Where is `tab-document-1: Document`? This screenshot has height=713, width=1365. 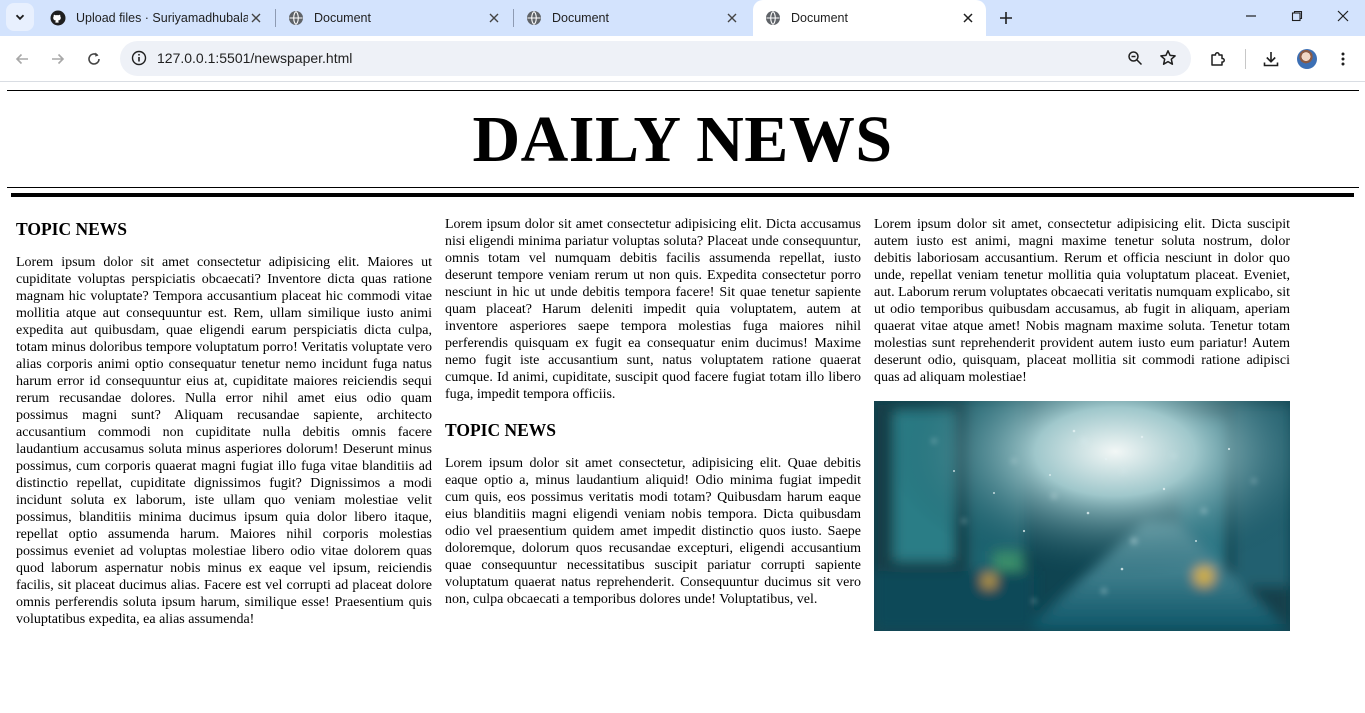
tab-document-1: Document is located at coordinates (394, 18).